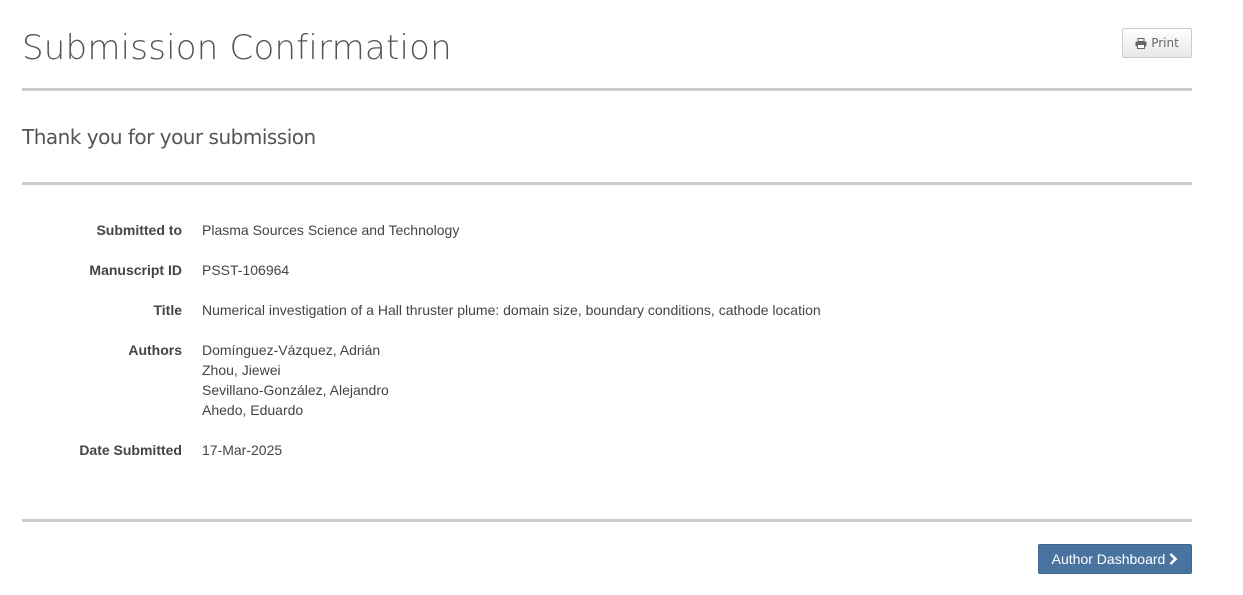  Describe the element at coordinates (1141, 43) in the screenshot. I see `print-icon` at that location.